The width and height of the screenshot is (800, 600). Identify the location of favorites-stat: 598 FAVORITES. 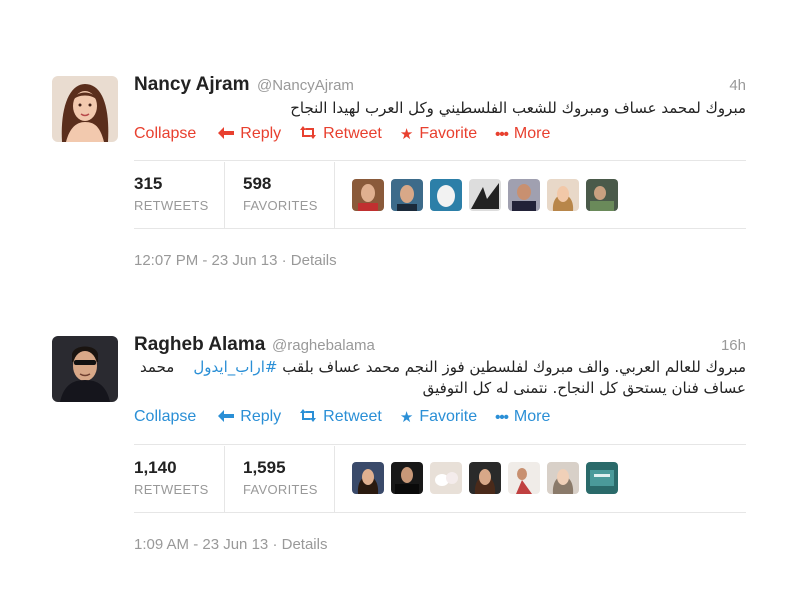
(280, 193).